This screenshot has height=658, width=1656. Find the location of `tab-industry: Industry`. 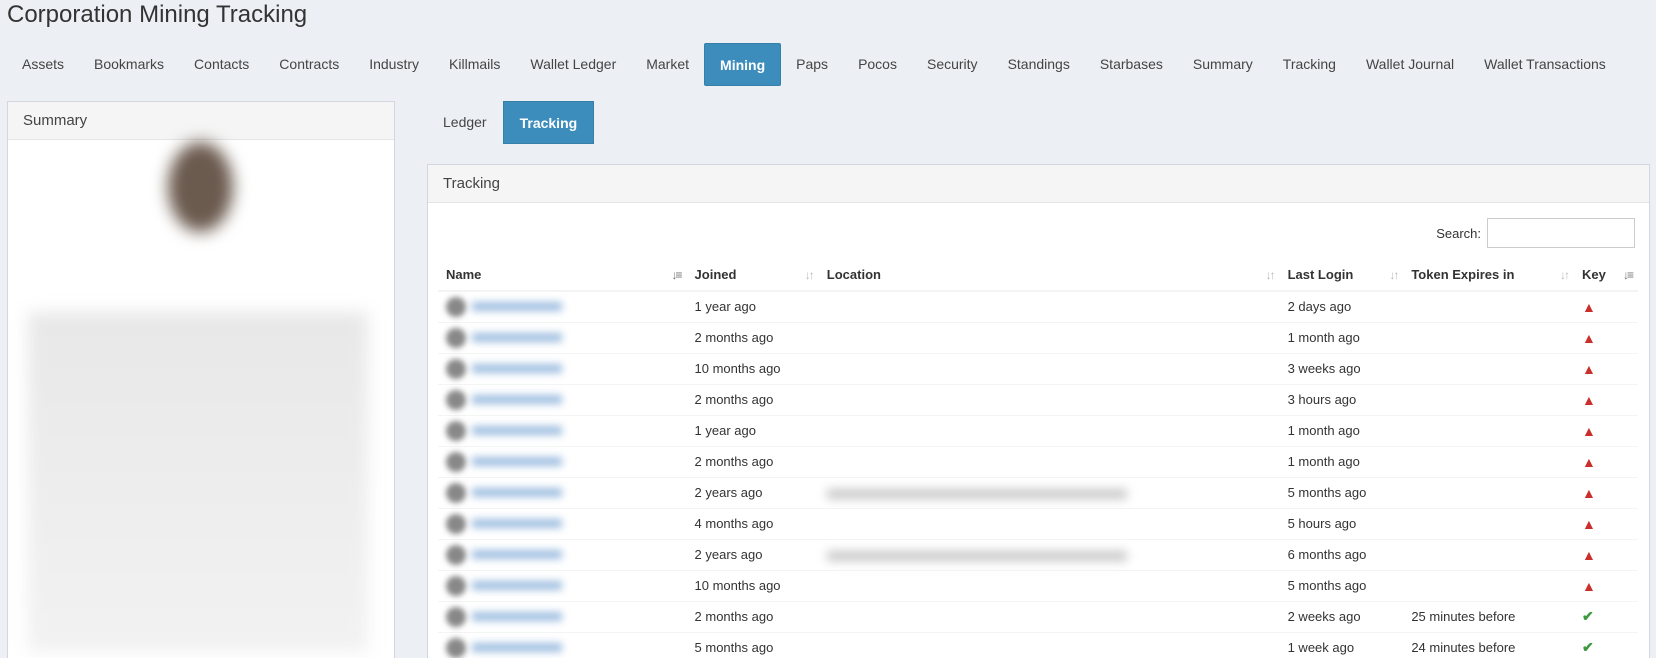

tab-industry: Industry is located at coordinates (394, 64).